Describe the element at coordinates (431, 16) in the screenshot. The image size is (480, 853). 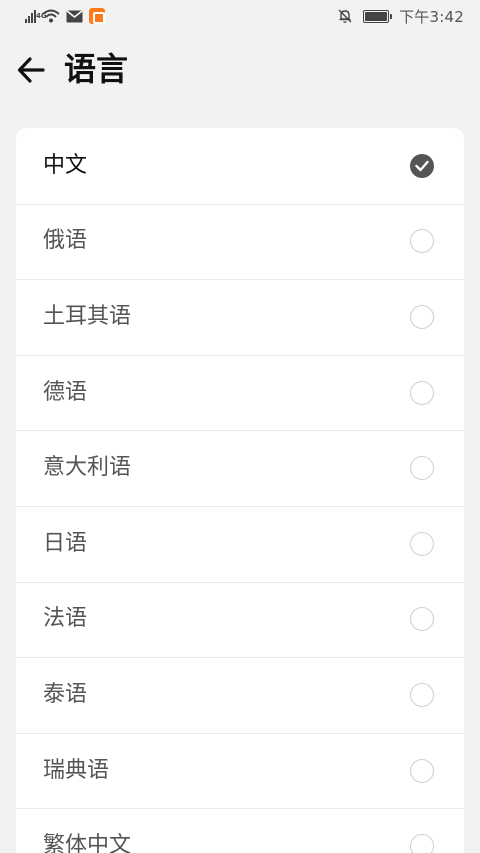
I see `clock-time: 下午3:42` at that location.